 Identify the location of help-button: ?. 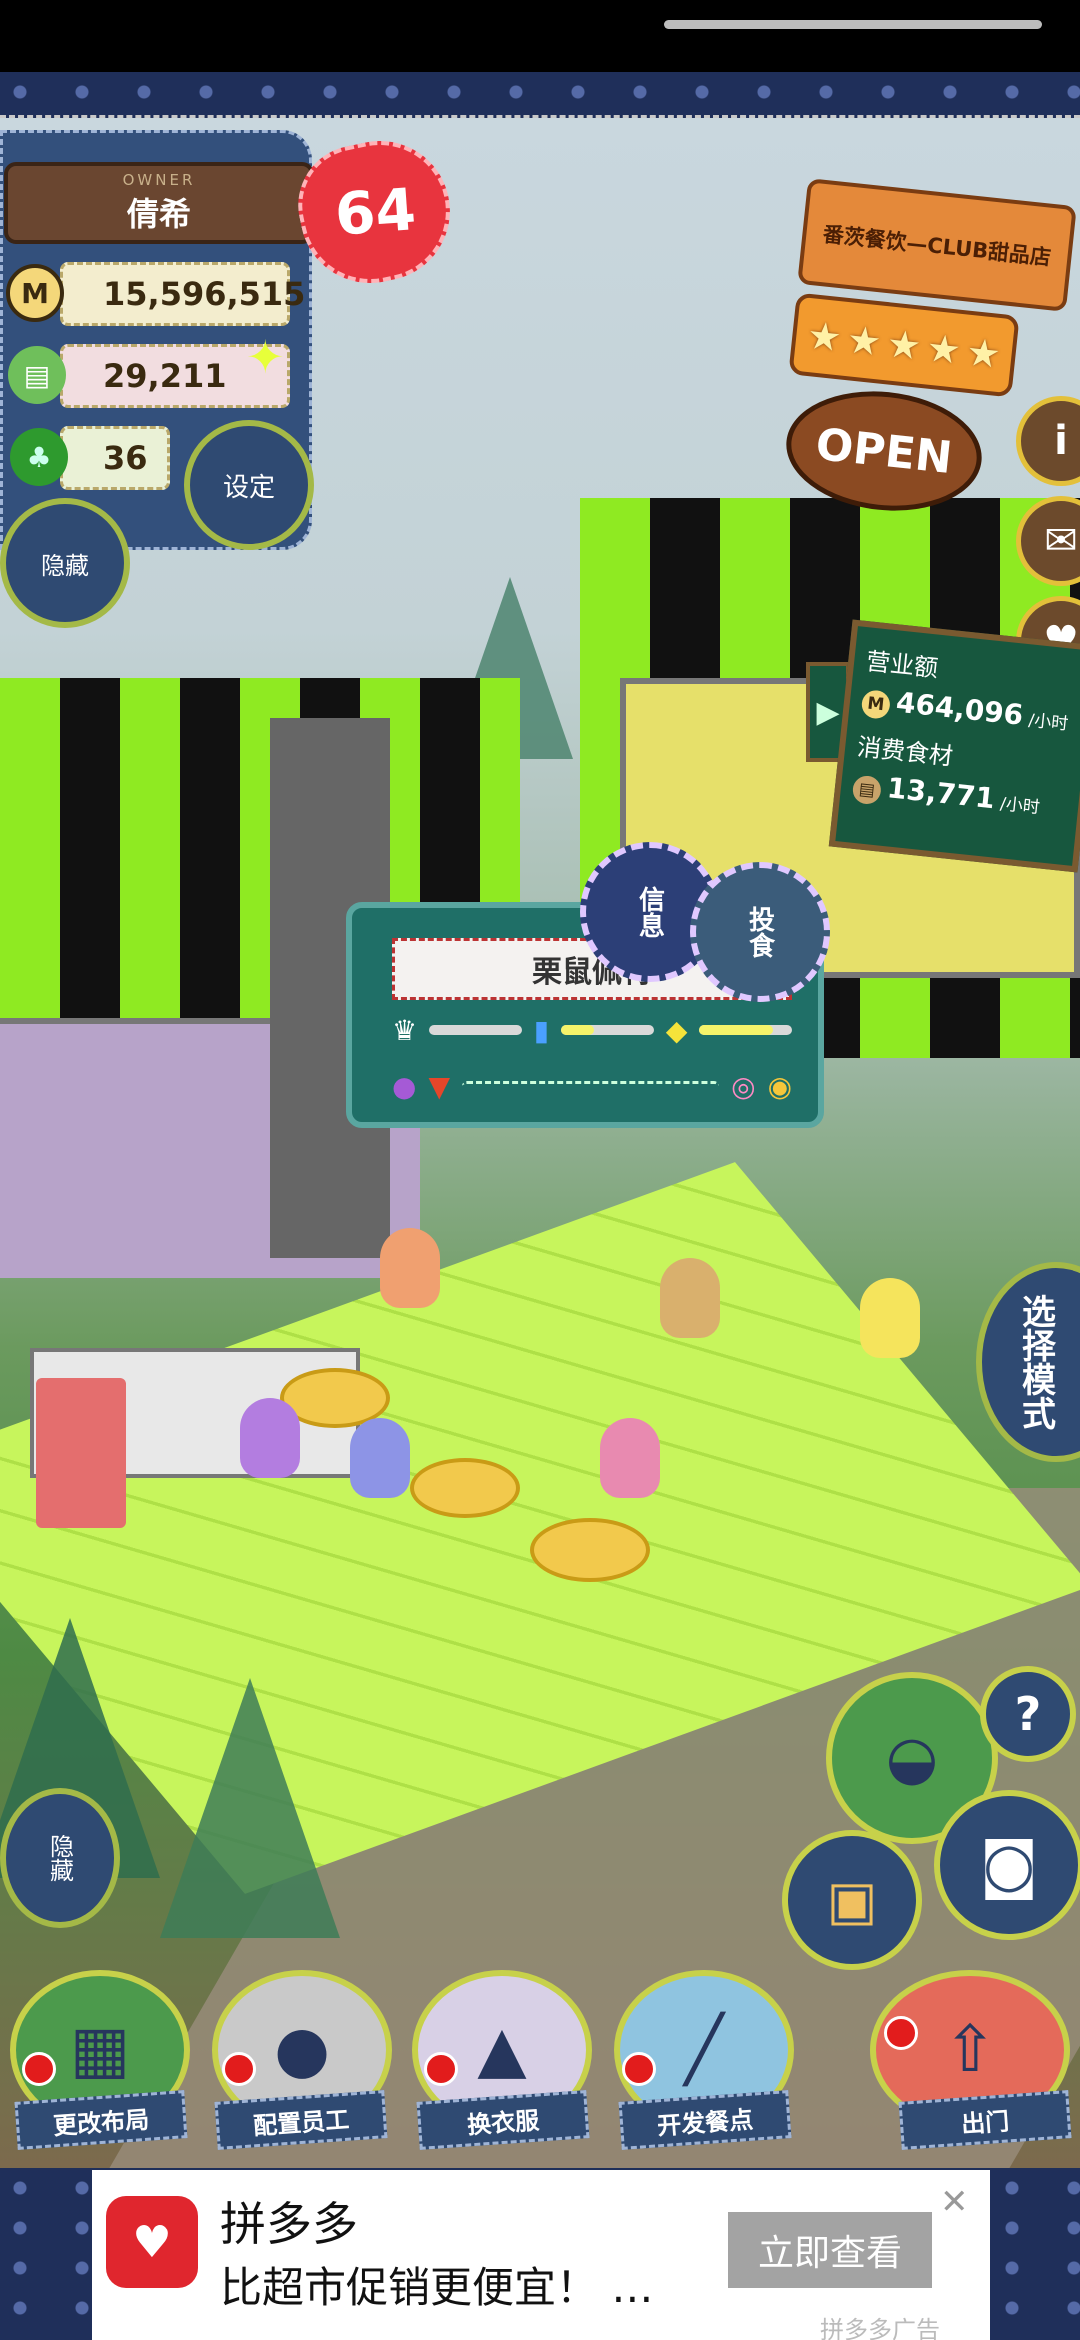
(1028, 1714).